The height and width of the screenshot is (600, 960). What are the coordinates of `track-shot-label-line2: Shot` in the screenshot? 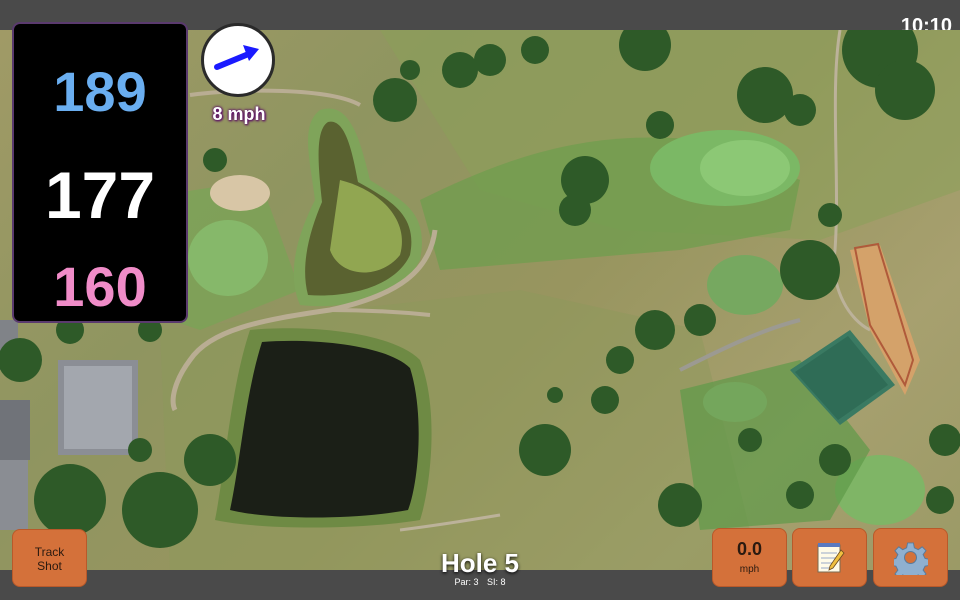 It's located at (49, 566).